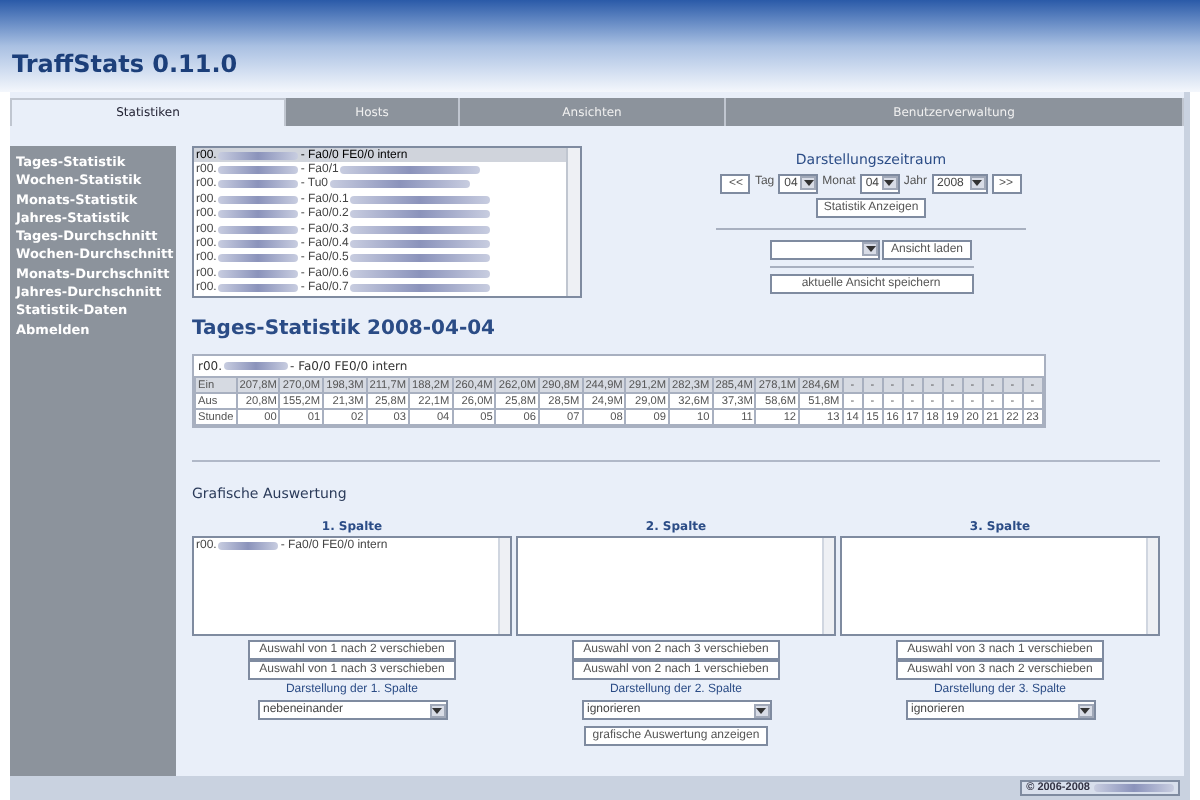 This screenshot has width=1200, height=800. I want to click on dropdown-select, so click(825, 249).